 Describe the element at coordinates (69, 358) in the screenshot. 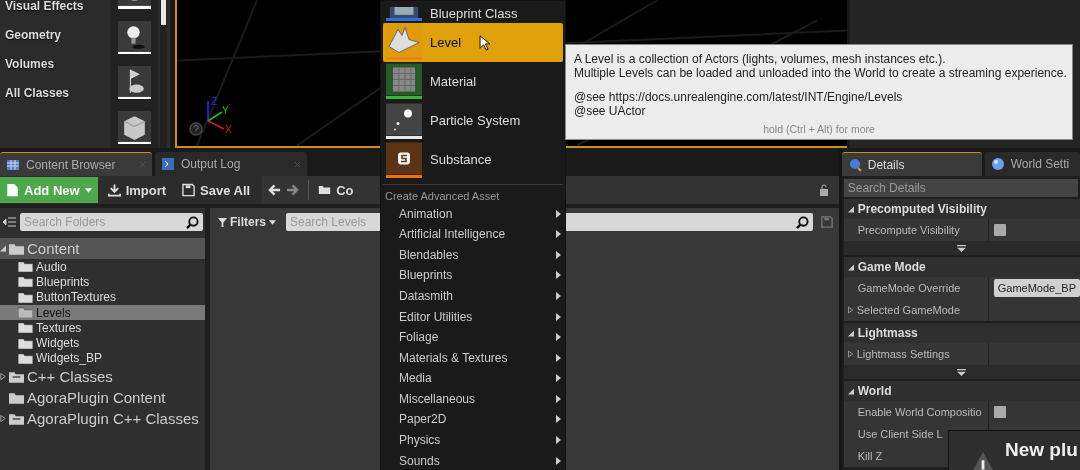

I see `folder-label: Widgets_BP` at that location.